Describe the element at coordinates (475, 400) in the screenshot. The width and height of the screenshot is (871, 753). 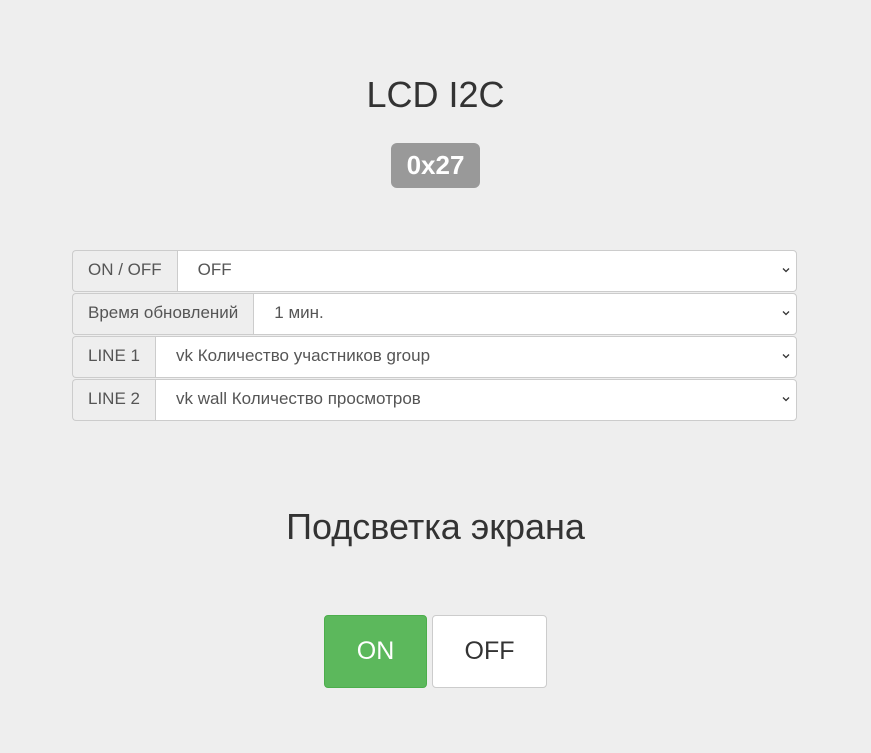
I see `setting-line2-select: vk wall Количество просмотров` at that location.